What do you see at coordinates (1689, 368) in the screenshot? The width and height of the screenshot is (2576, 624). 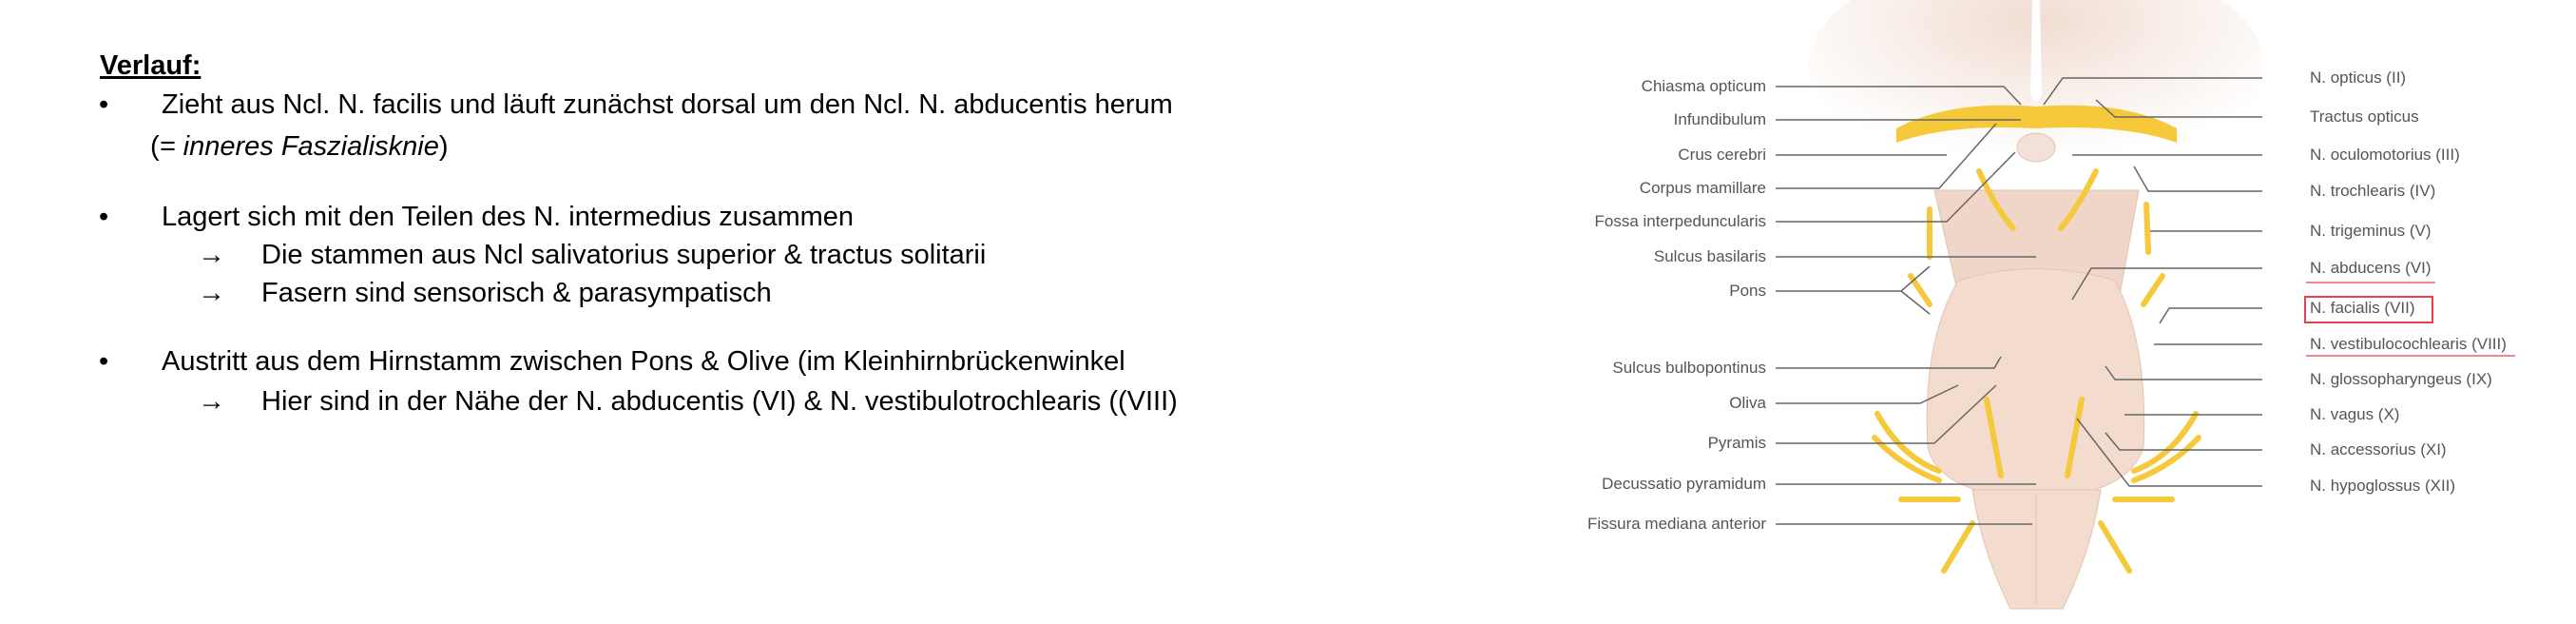 I see `label-sulcus-bulbopontinus: Sulcus bulbopontinus` at bounding box center [1689, 368].